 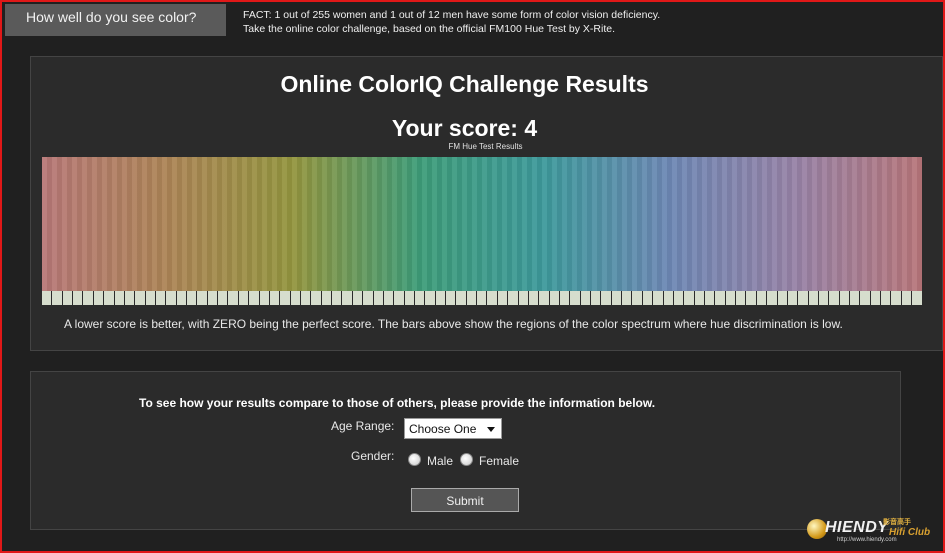 What do you see at coordinates (115, 20) in the screenshot?
I see `color-test-tab: How well do you see color?` at bounding box center [115, 20].